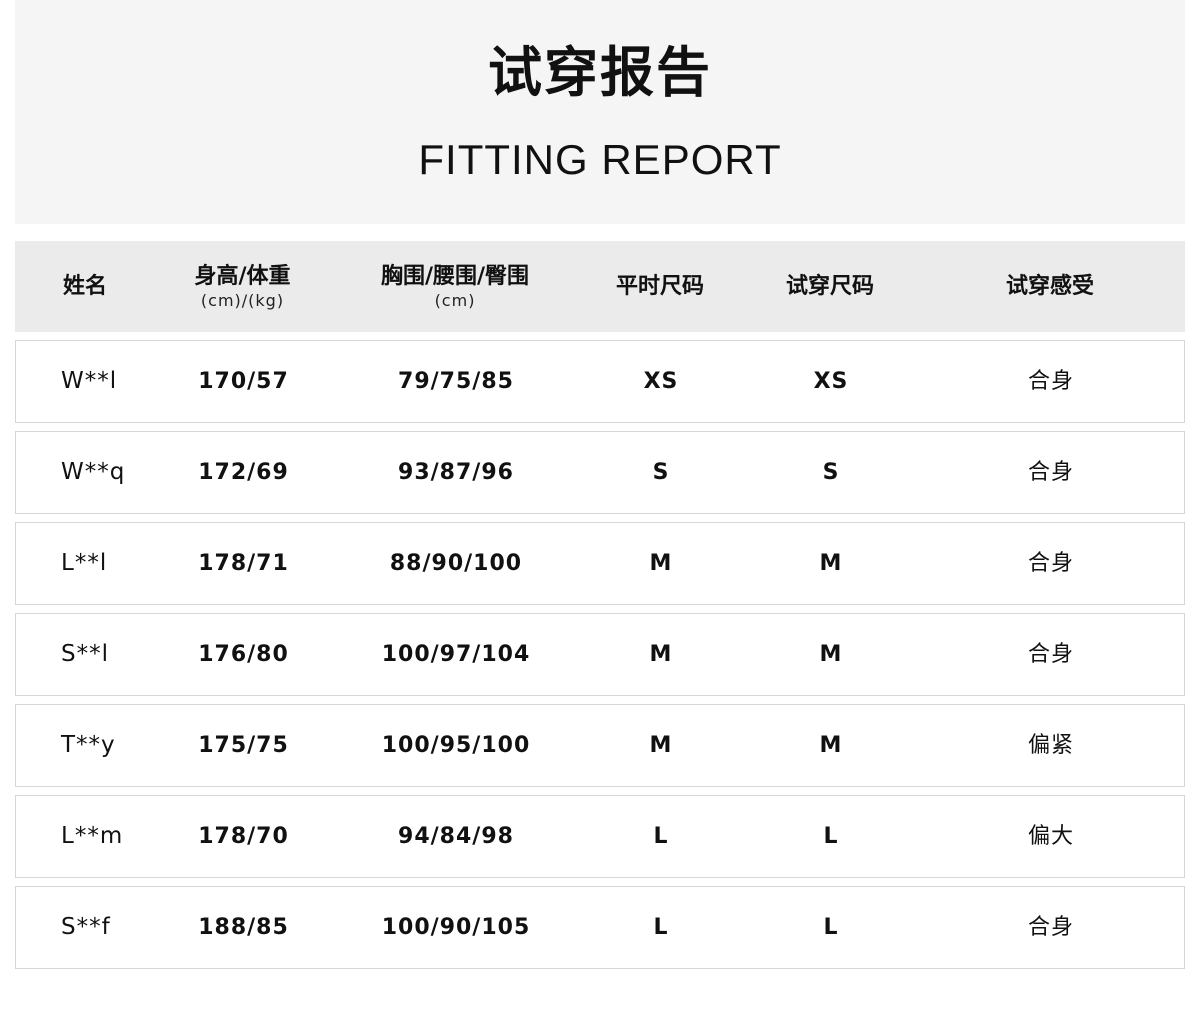 The image size is (1200, 1024). I want to click on page-title: 试穿报告, so click(600, 72).